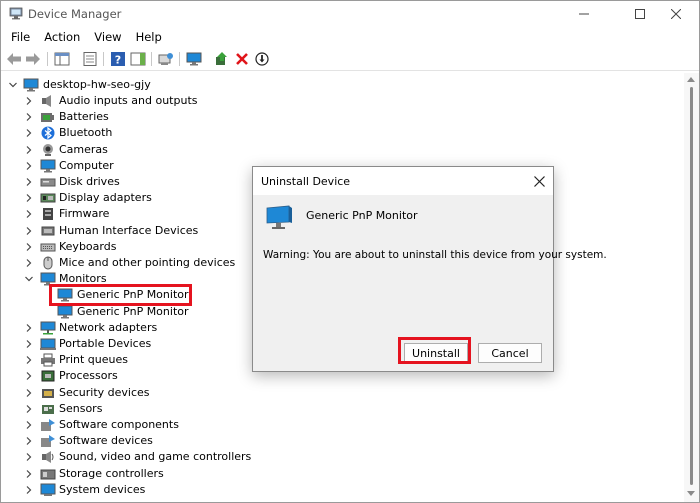 This screenshot has width=700, height=503. Describe the element at coordinates (331, 133) in the screenshot. I see `tree-category: Bluetooth` at that location.